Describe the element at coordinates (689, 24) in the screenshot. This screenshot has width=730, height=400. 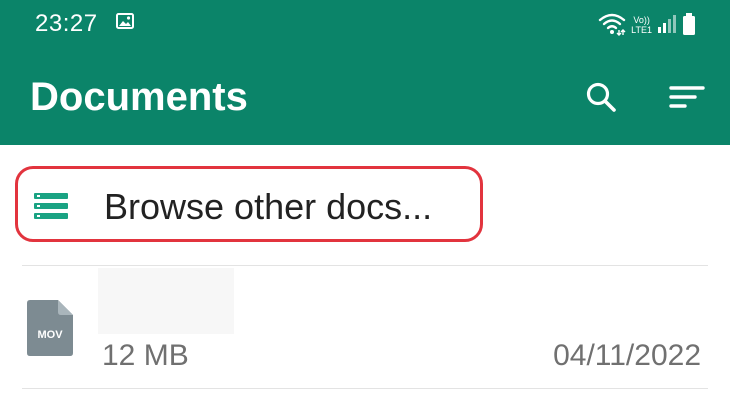
I see `battery-icon` at that location.